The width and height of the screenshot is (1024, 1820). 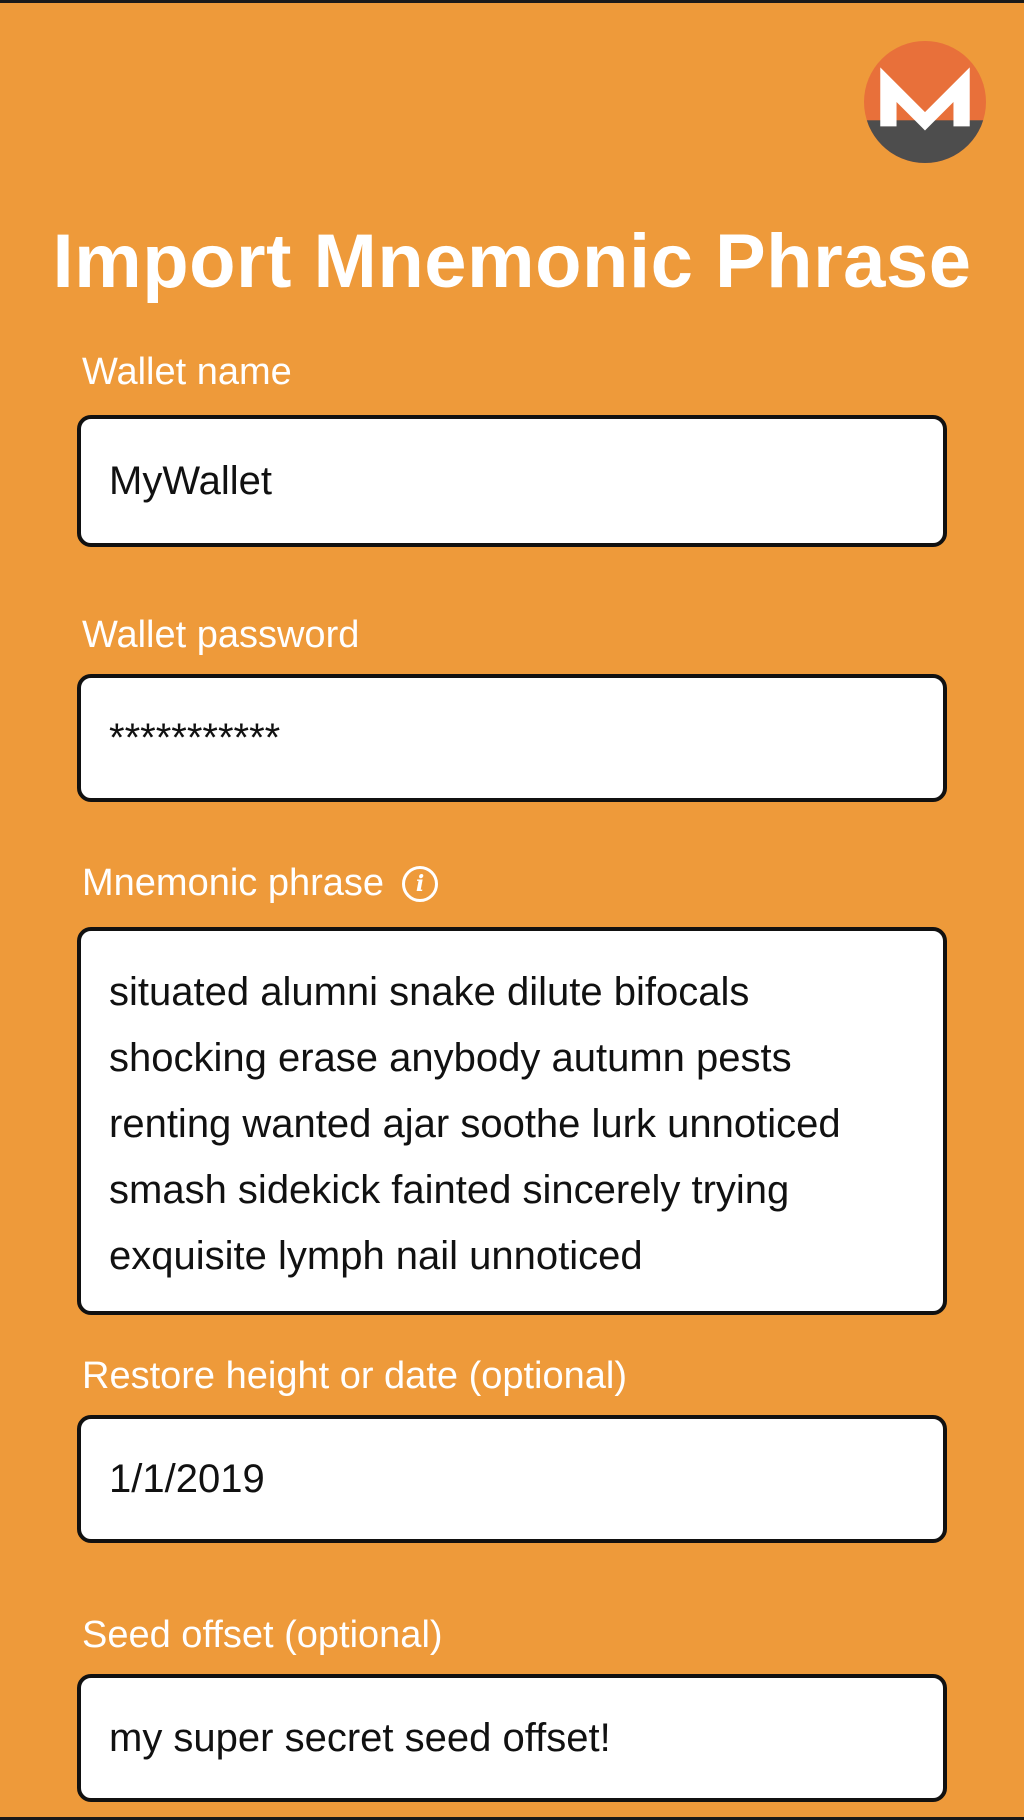 I want to click on wallet-password-label: Wallet password, so click(x=221, y=635).